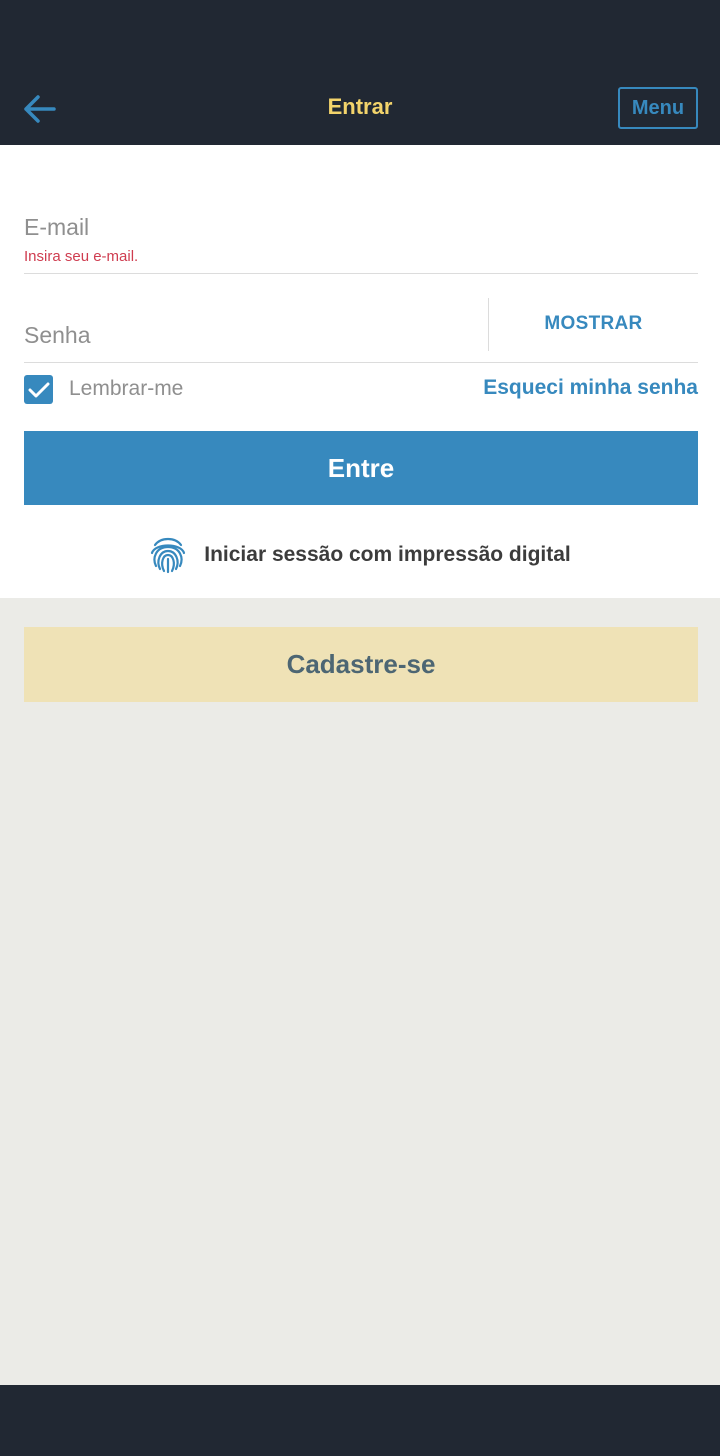 The height and width of the screenshot is (1456, 720). I want to click on password-placeholder: Senha, so click(57, 335).